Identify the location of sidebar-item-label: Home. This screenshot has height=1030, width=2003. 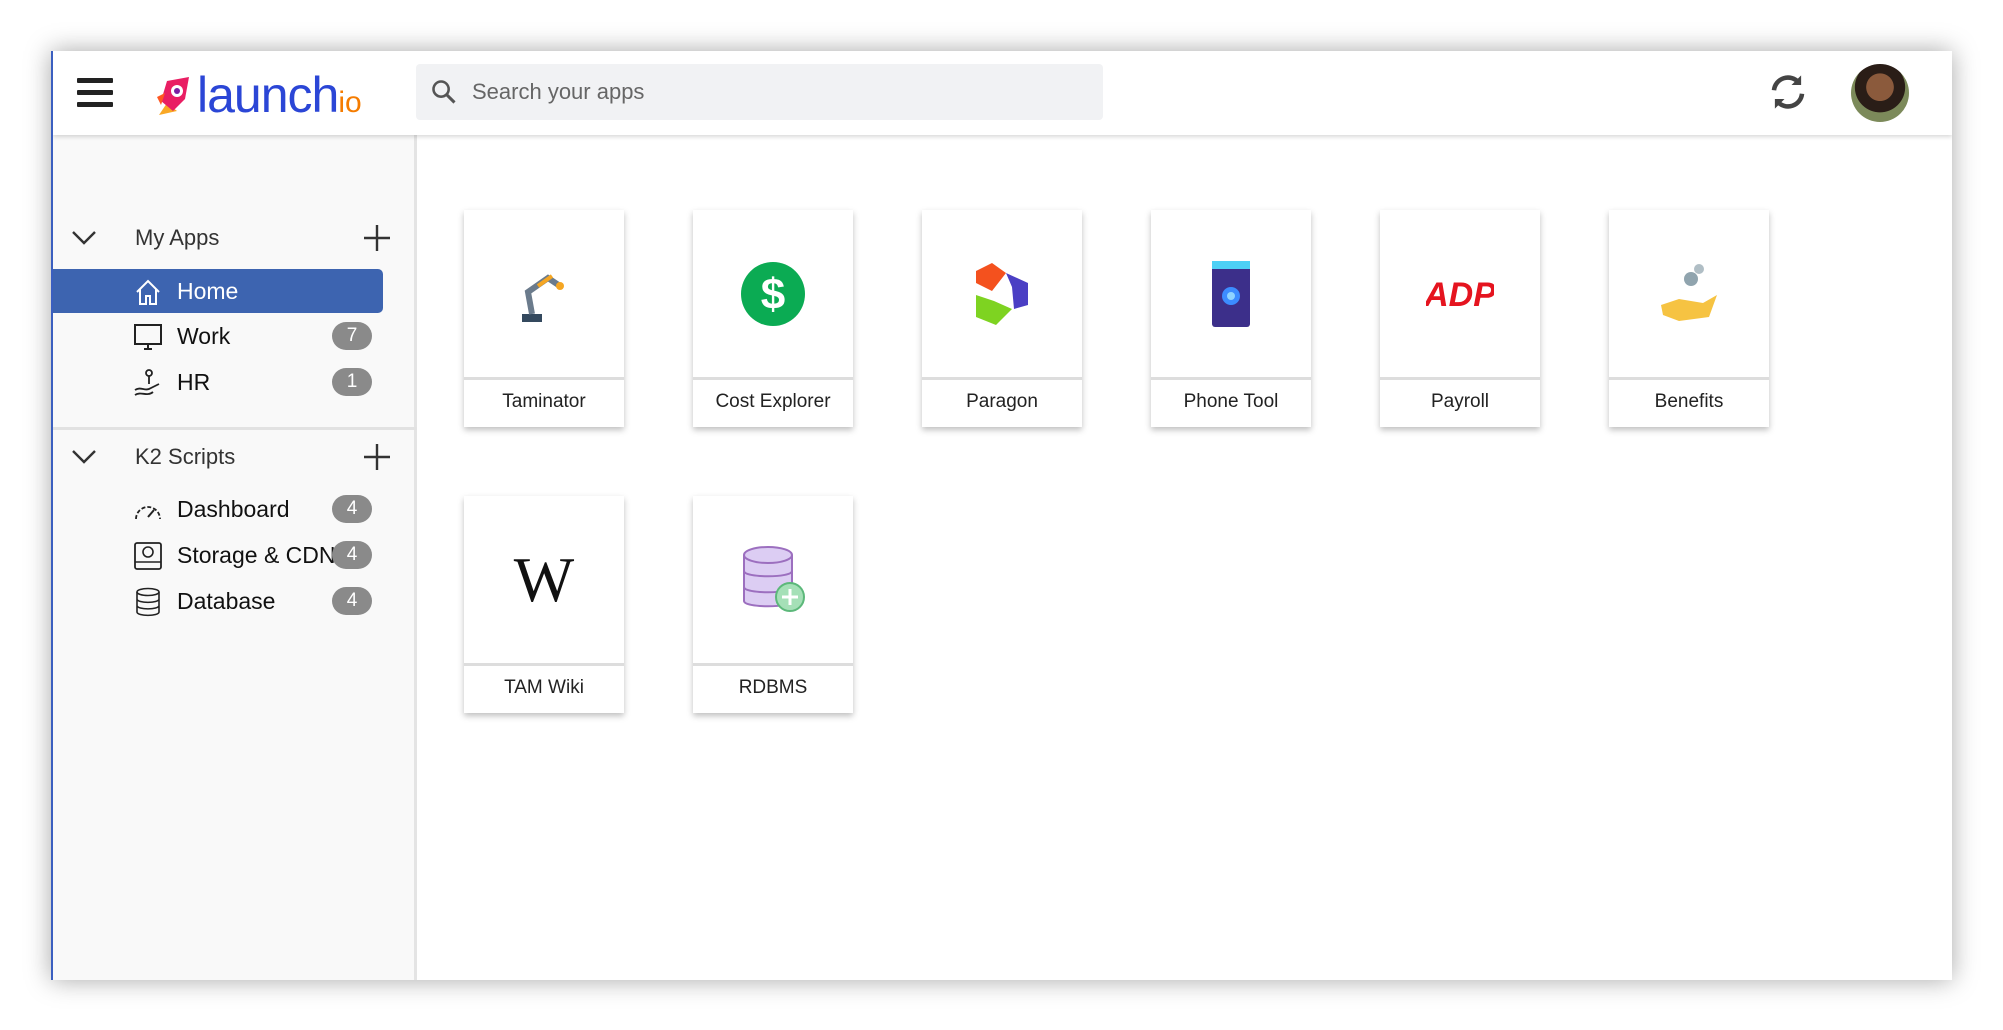
(208, 290).